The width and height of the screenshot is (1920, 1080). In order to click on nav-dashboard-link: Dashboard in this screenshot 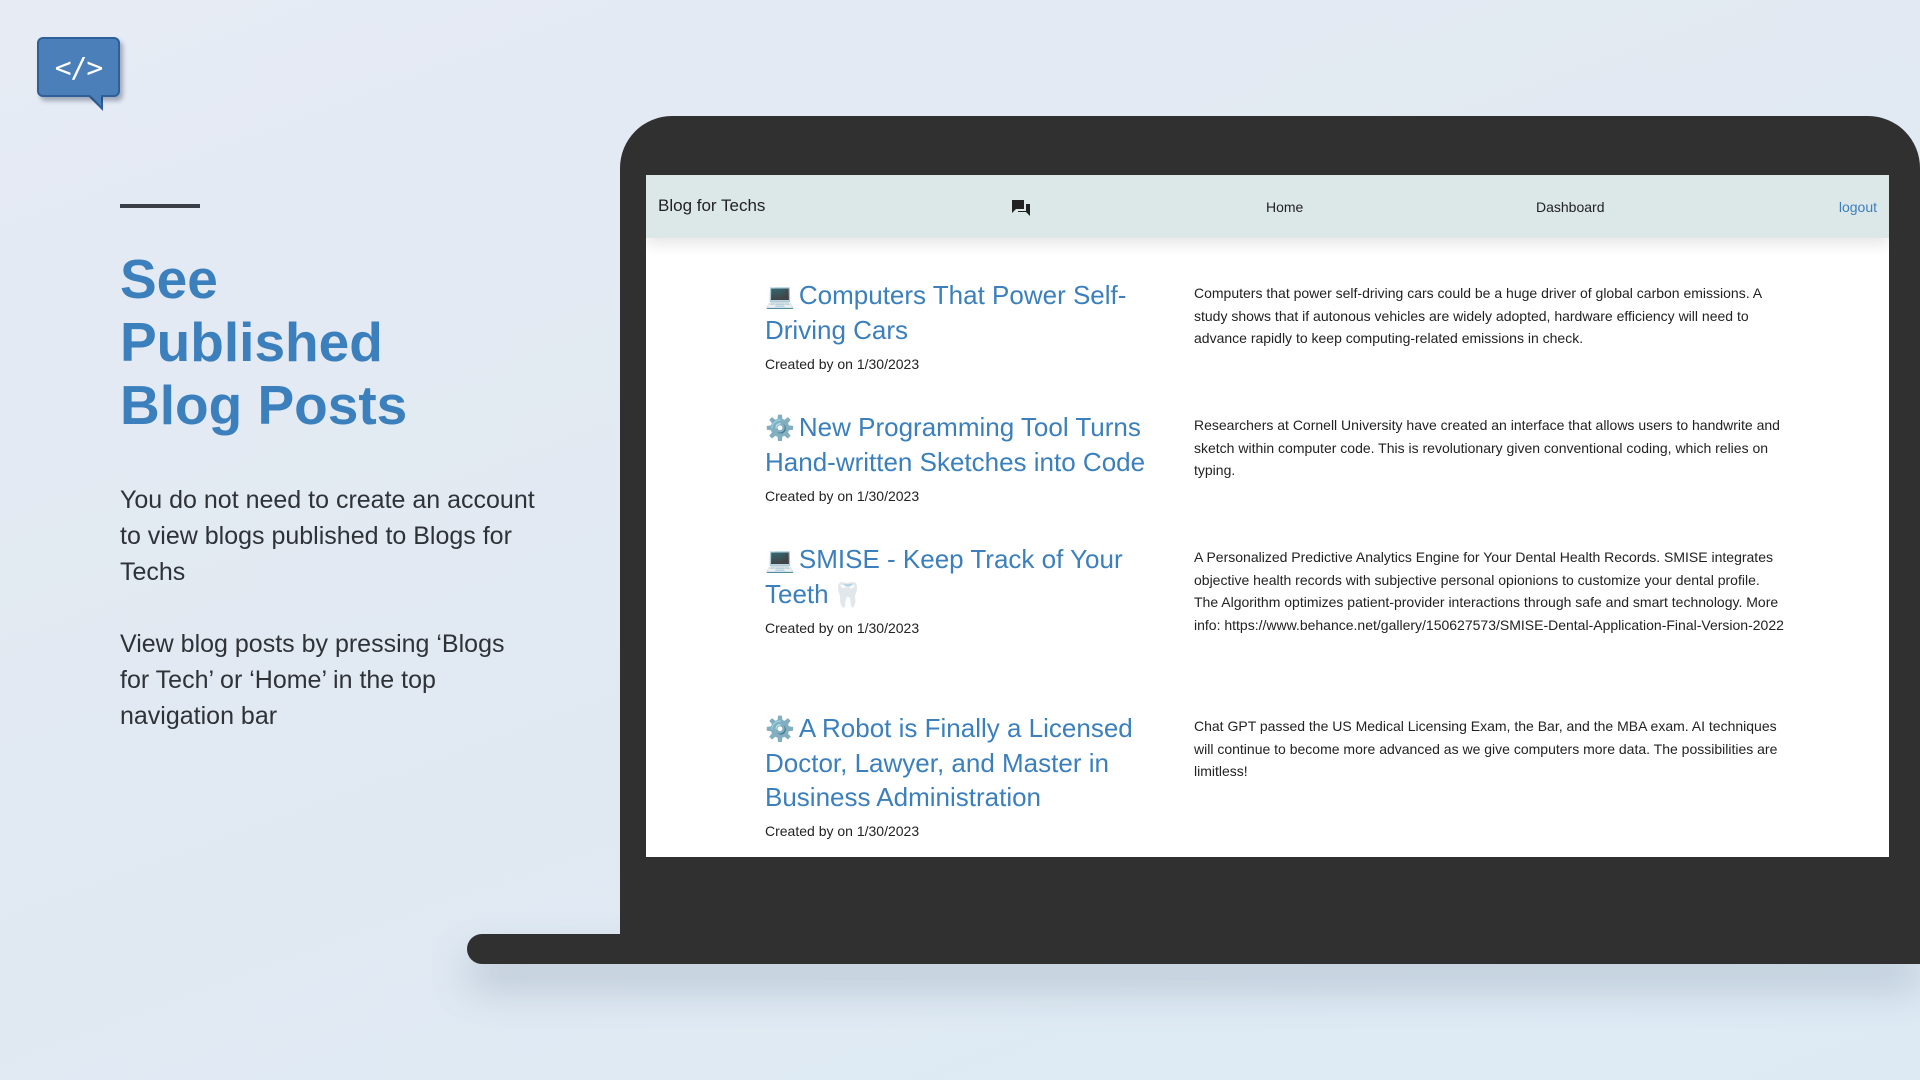, I will do `click(1570, 207)`.